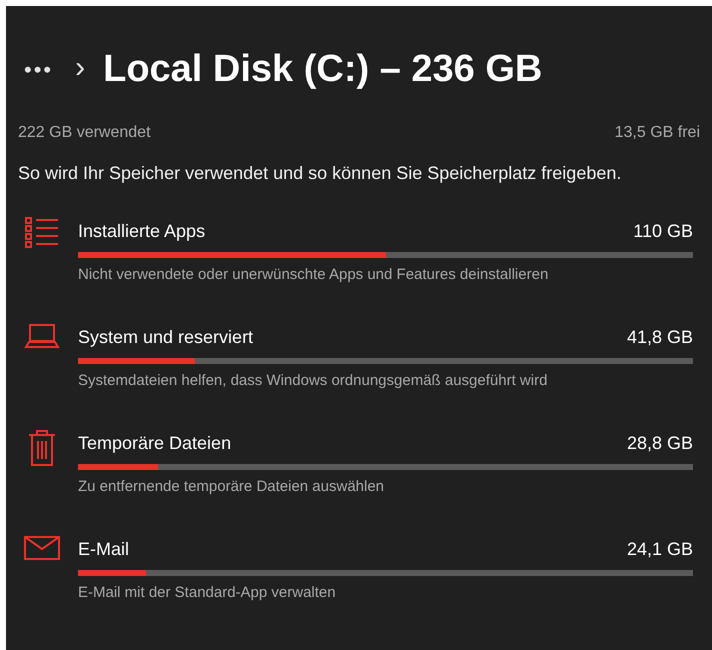  What do you see at coordinates (659, 443) in the screenshot?
I see `category-size: 28,8 GB` at bounding box center [659, 443].